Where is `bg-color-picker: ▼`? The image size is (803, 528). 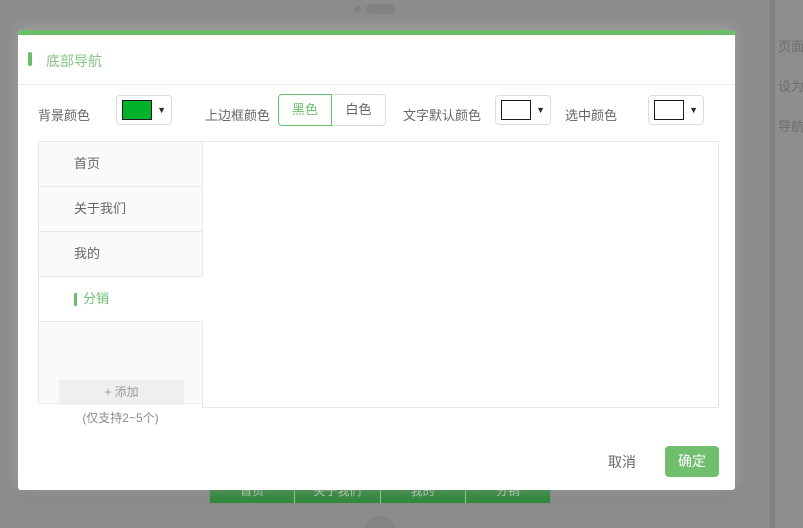 bg-color-picker: ▼ is located at coordinates (144, 110).